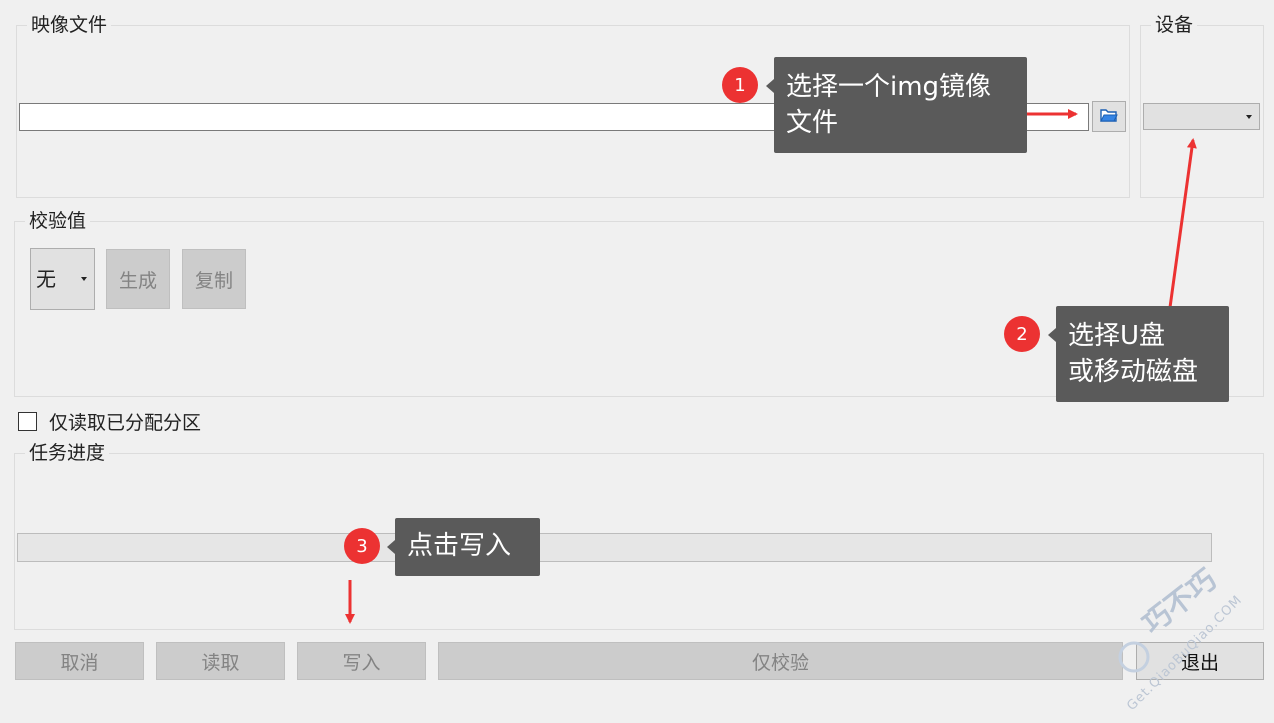 This screenshot has height=723, width=1274. What do you see at coordinates (780, 661) in the screenshot?
I see `verify-only-button: 仅校验` at bounding box center [780, 661].